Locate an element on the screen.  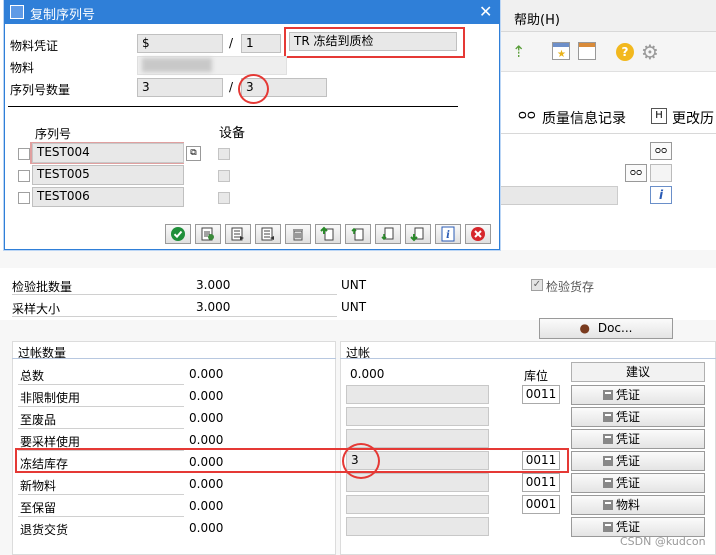
copy-icon: ⧉ is located at coordinates (193, 153).